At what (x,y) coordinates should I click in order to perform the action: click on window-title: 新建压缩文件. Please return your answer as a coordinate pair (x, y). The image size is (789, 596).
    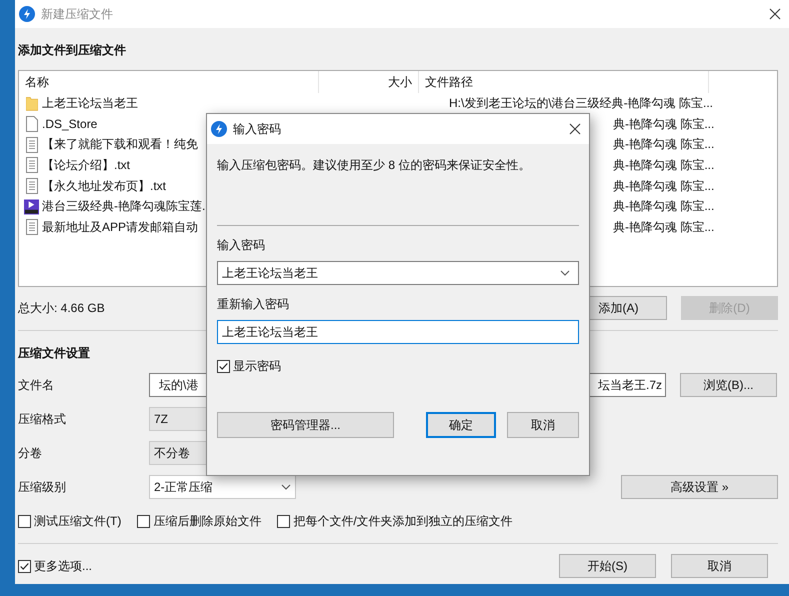
    Looking at the image, I should click on (77, 14).